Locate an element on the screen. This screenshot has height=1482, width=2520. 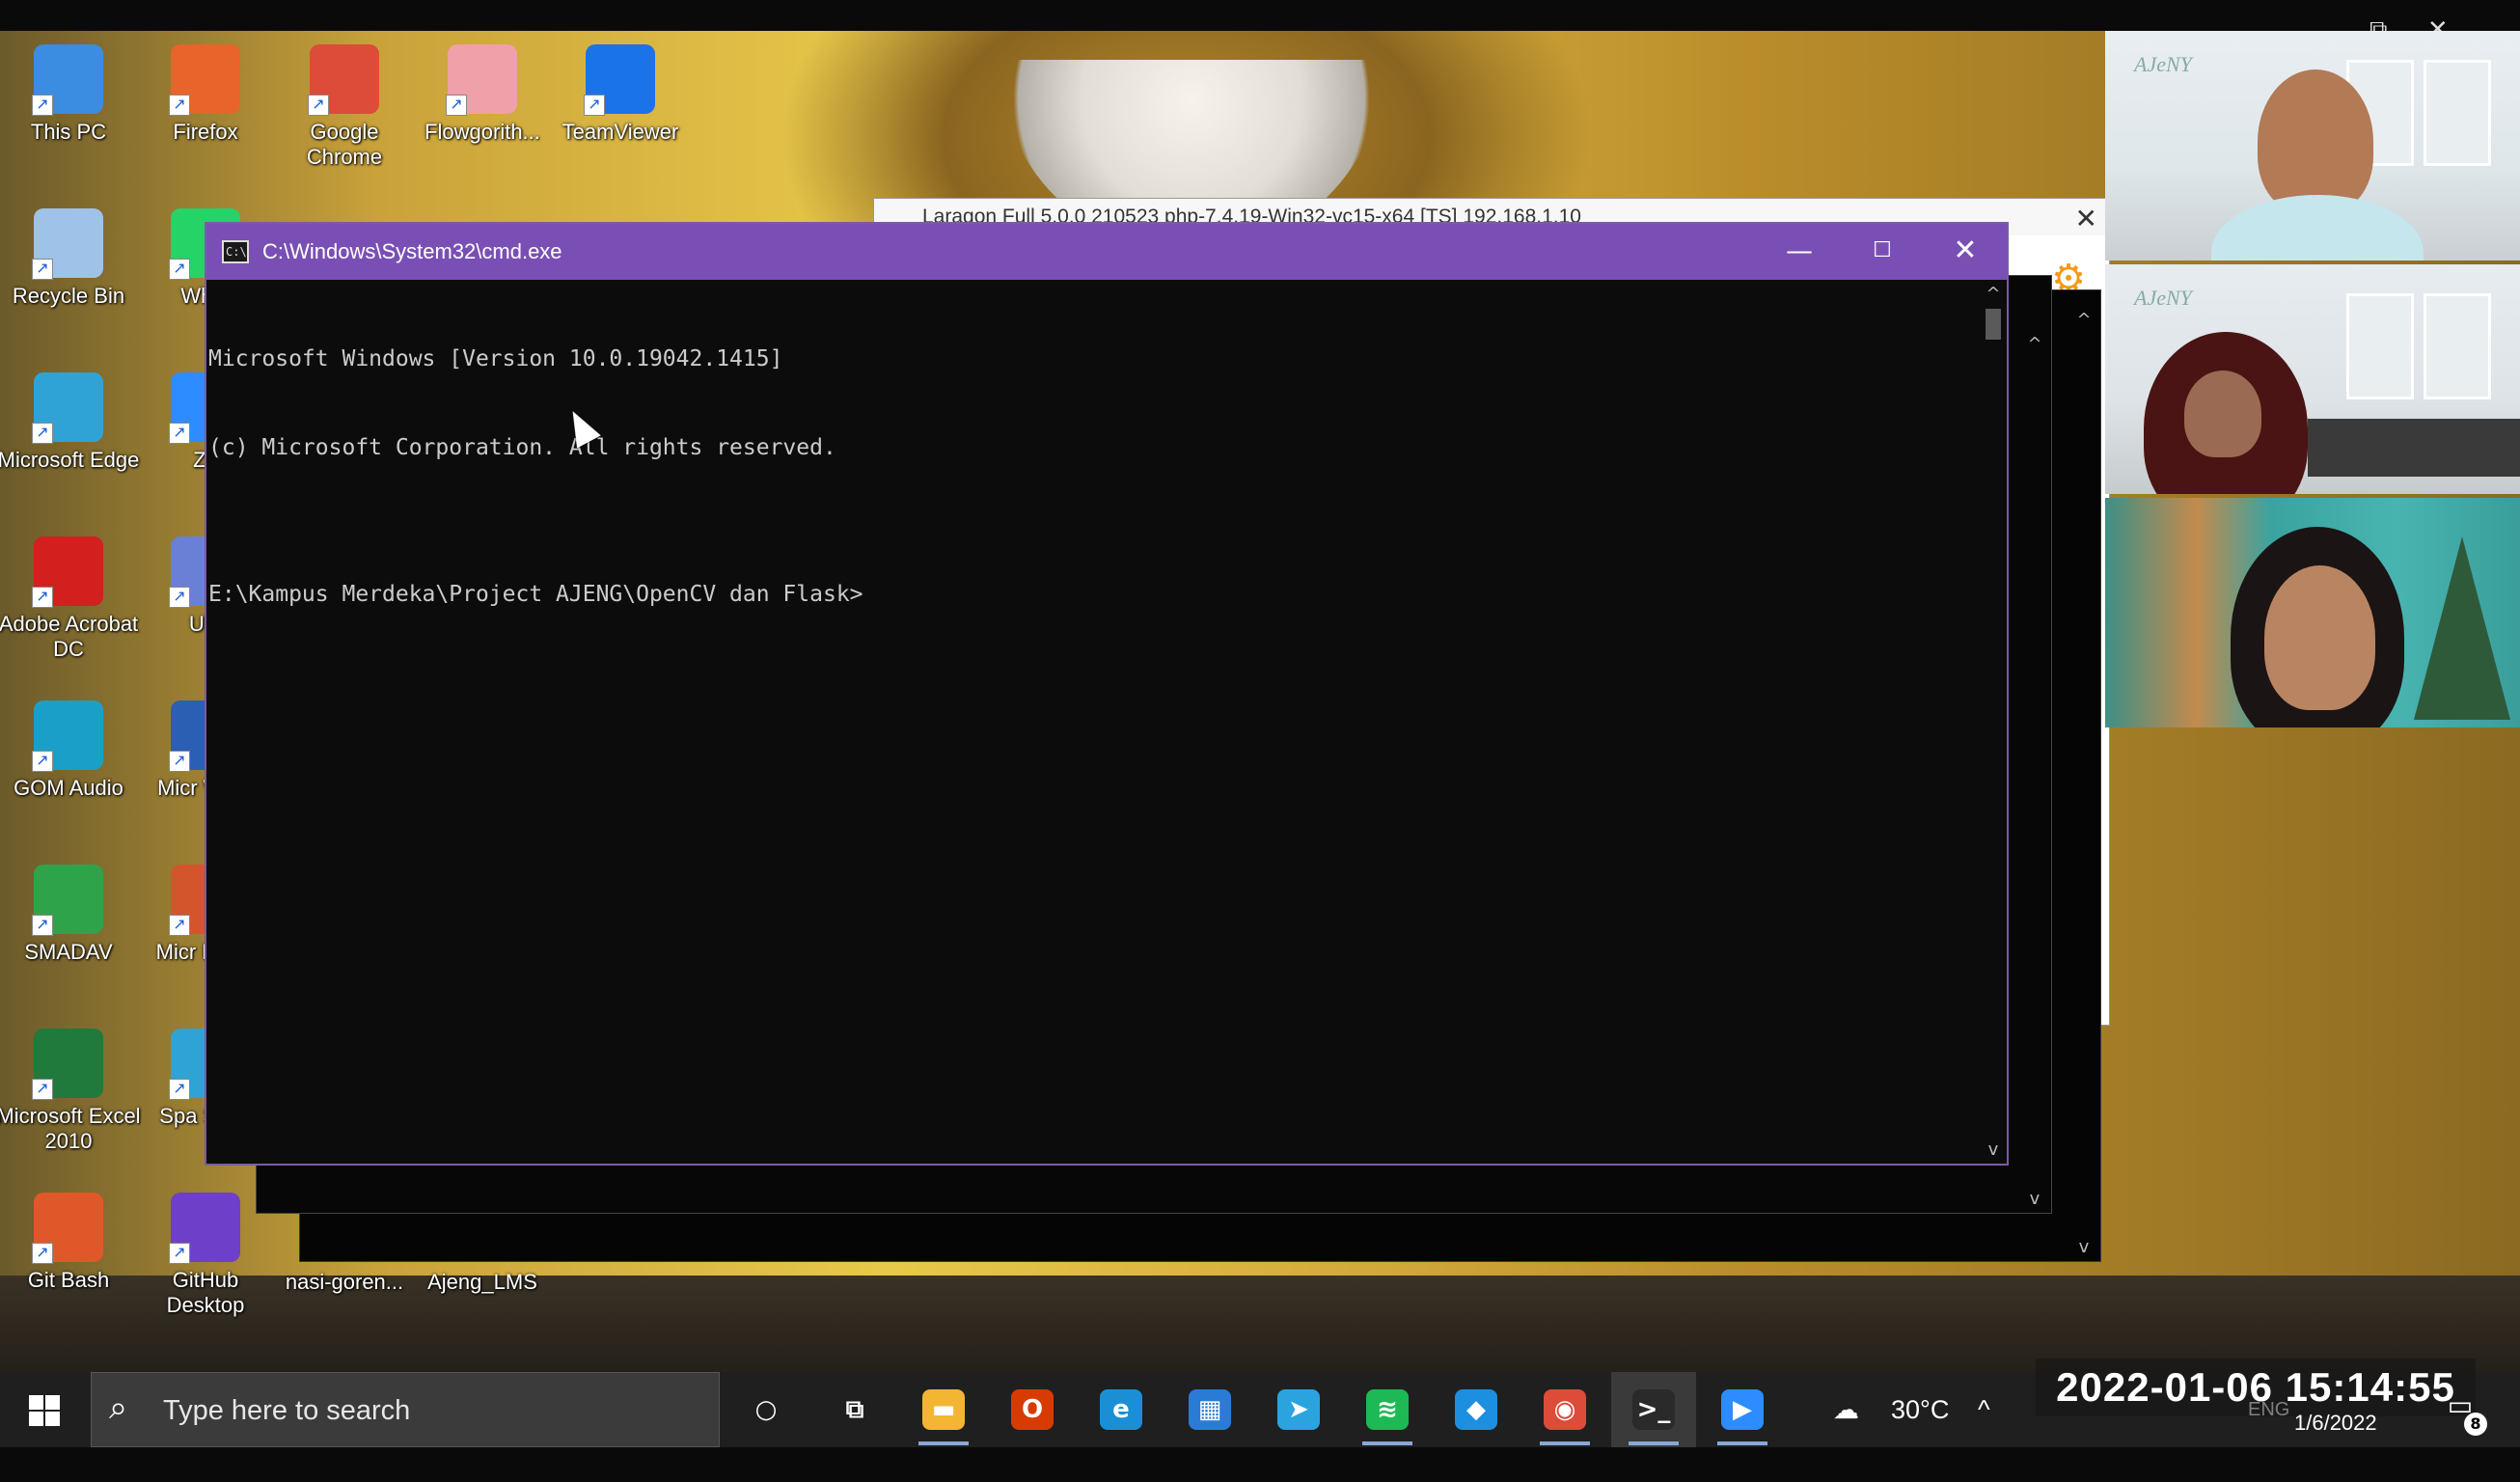
desktop-icon: ↗ Microsoft Excel 2010 is located at coordinates (71, 1091).